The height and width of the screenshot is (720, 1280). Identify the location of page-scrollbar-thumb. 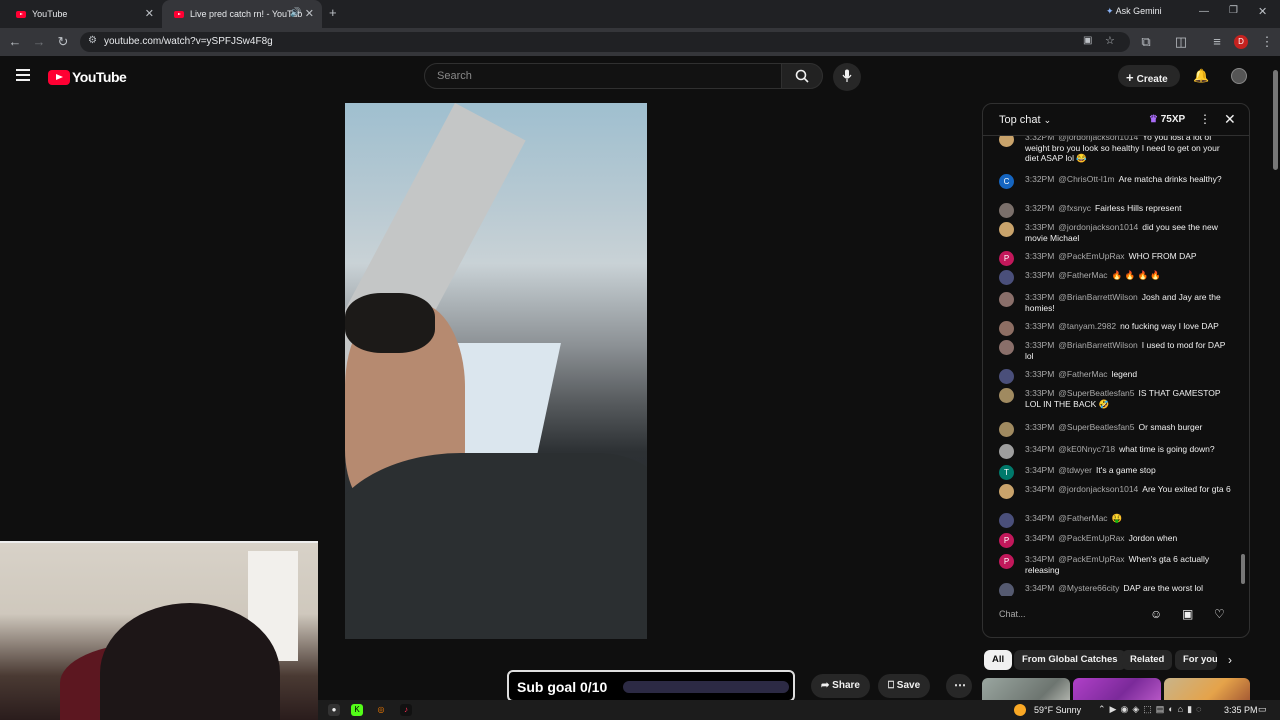
(1275, 120).